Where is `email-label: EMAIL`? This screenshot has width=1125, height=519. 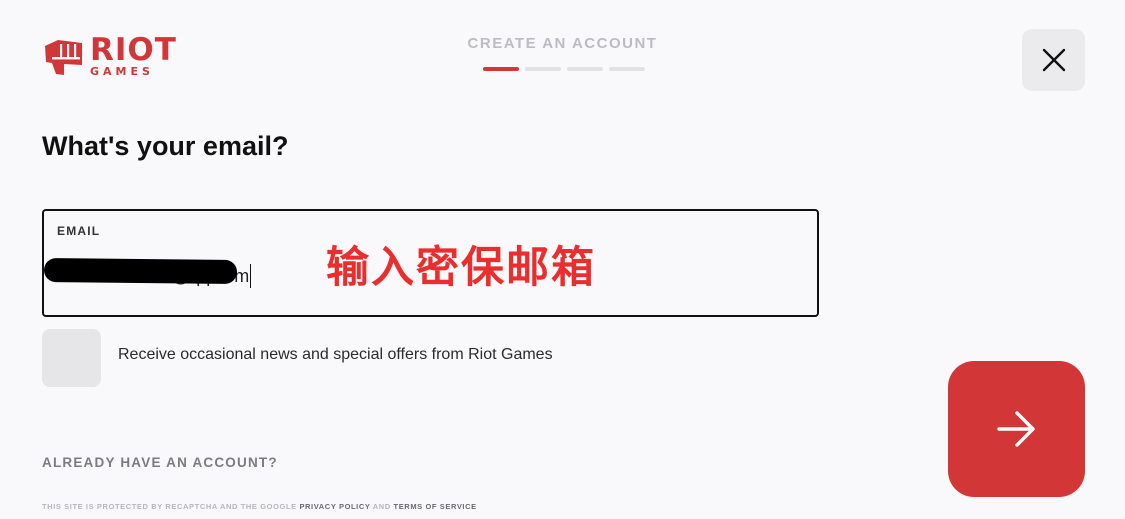 email-label: EMAIL is located at coordinates (79, 231).